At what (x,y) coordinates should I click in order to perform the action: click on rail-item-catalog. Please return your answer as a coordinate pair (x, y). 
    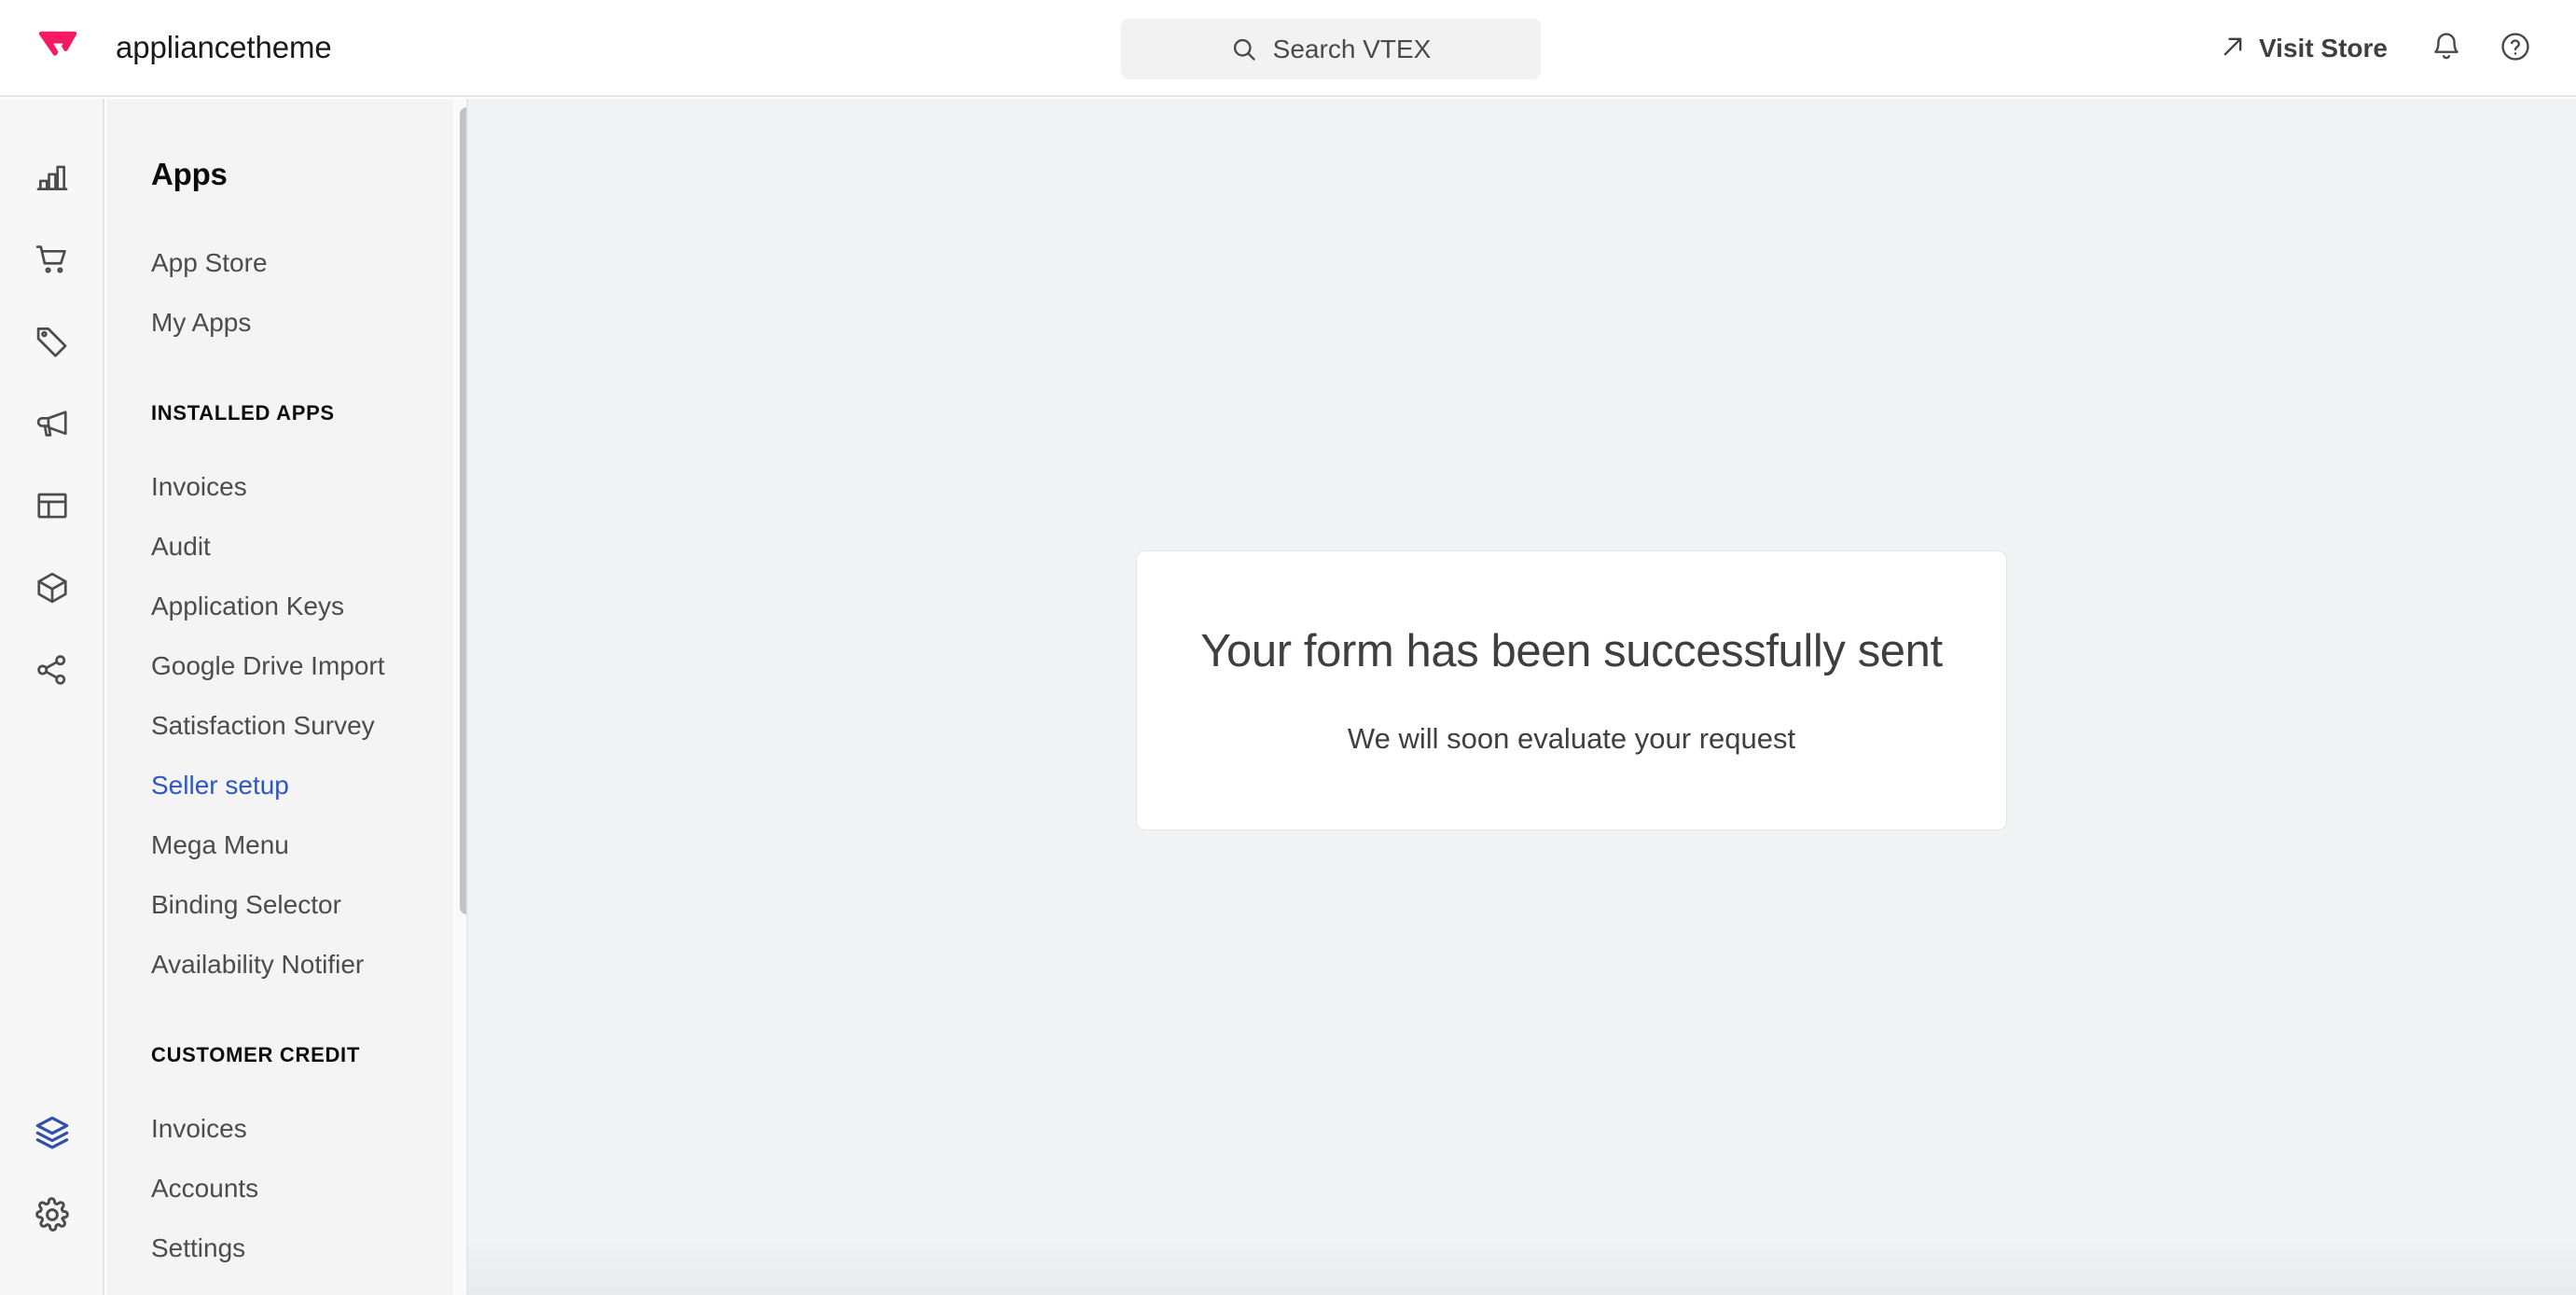
    Looking at the image, I should click on (52, 341).